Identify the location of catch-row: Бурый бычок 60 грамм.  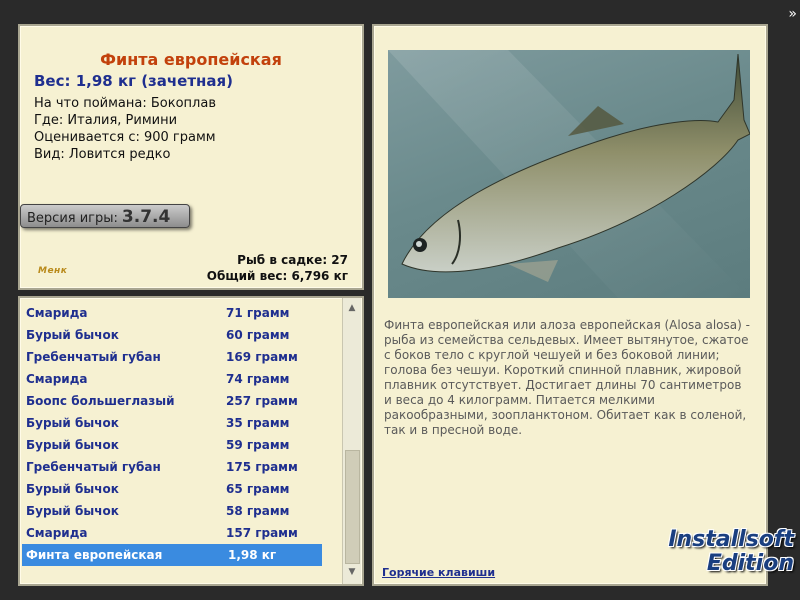
(181, 335).